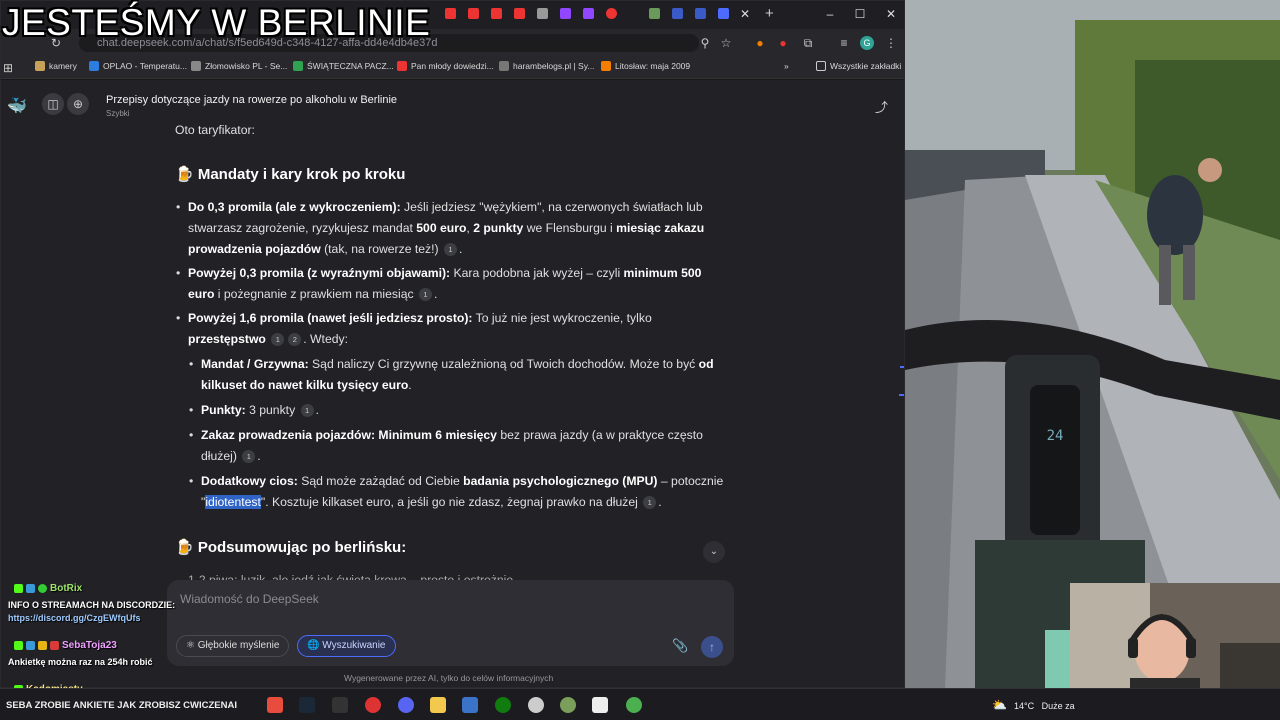 The width and height of the screenshot is (1280, 720). Describe the element at coordinates (891, 43) in the screenshot. I see `browser-menu-icon: ⋮` at that location.